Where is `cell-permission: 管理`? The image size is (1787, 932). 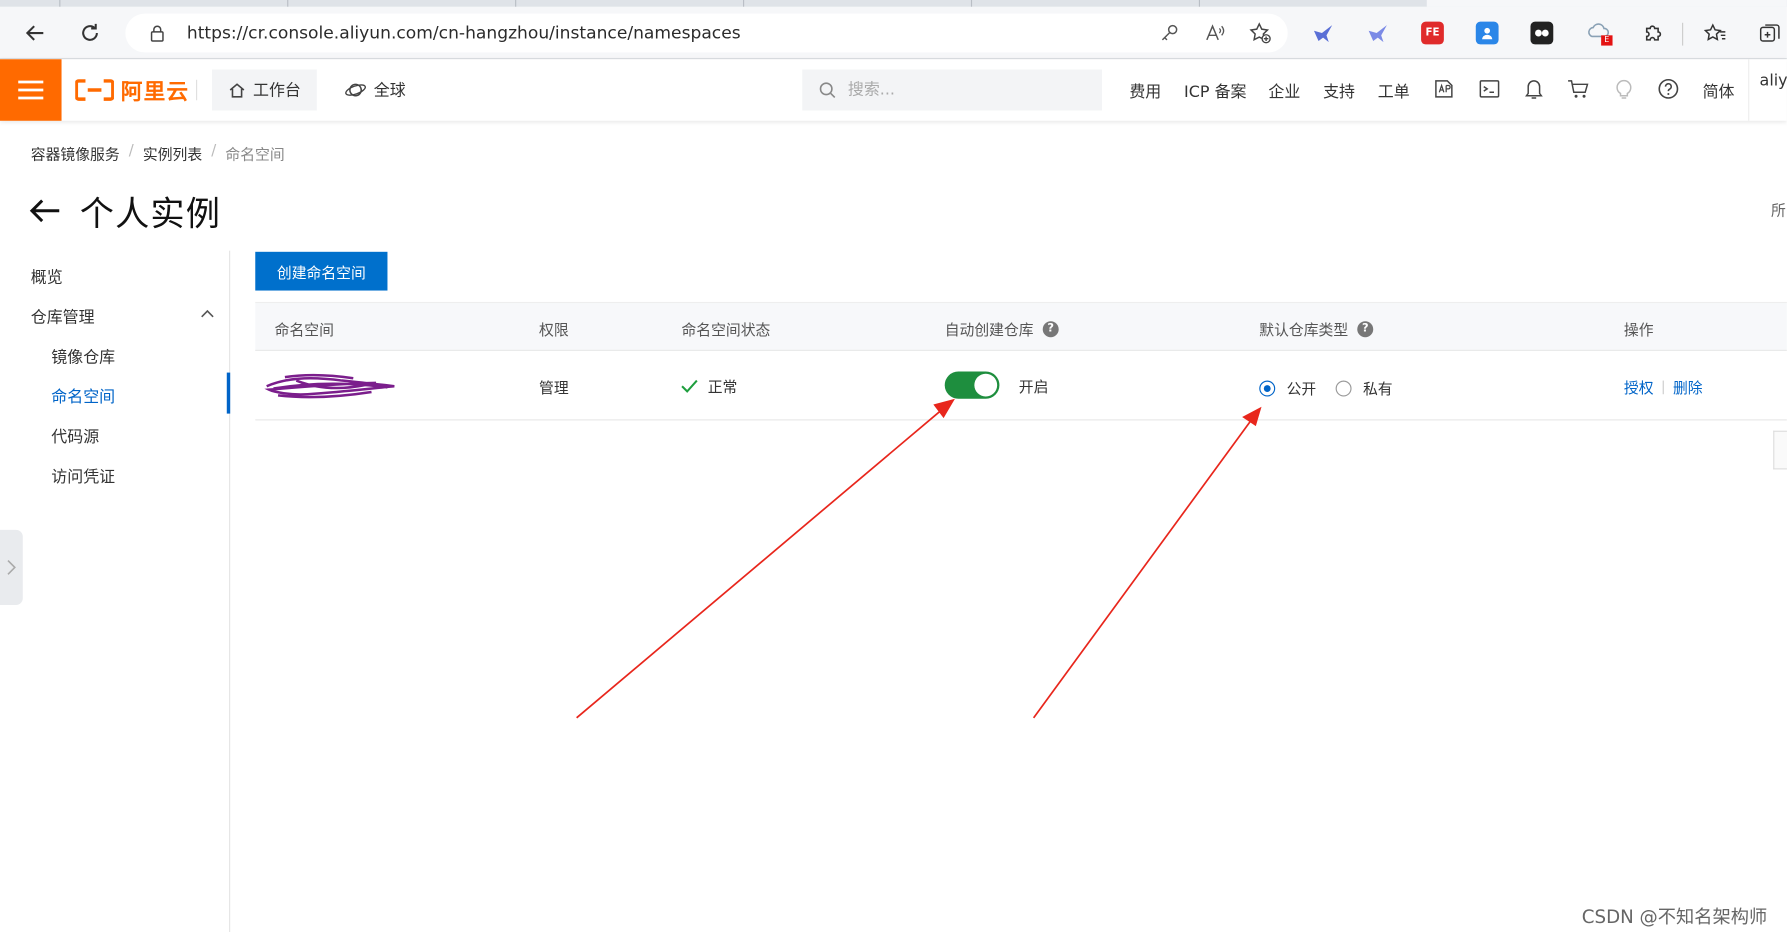 cell-permission: 管理 is located at coordinates (554, 389).